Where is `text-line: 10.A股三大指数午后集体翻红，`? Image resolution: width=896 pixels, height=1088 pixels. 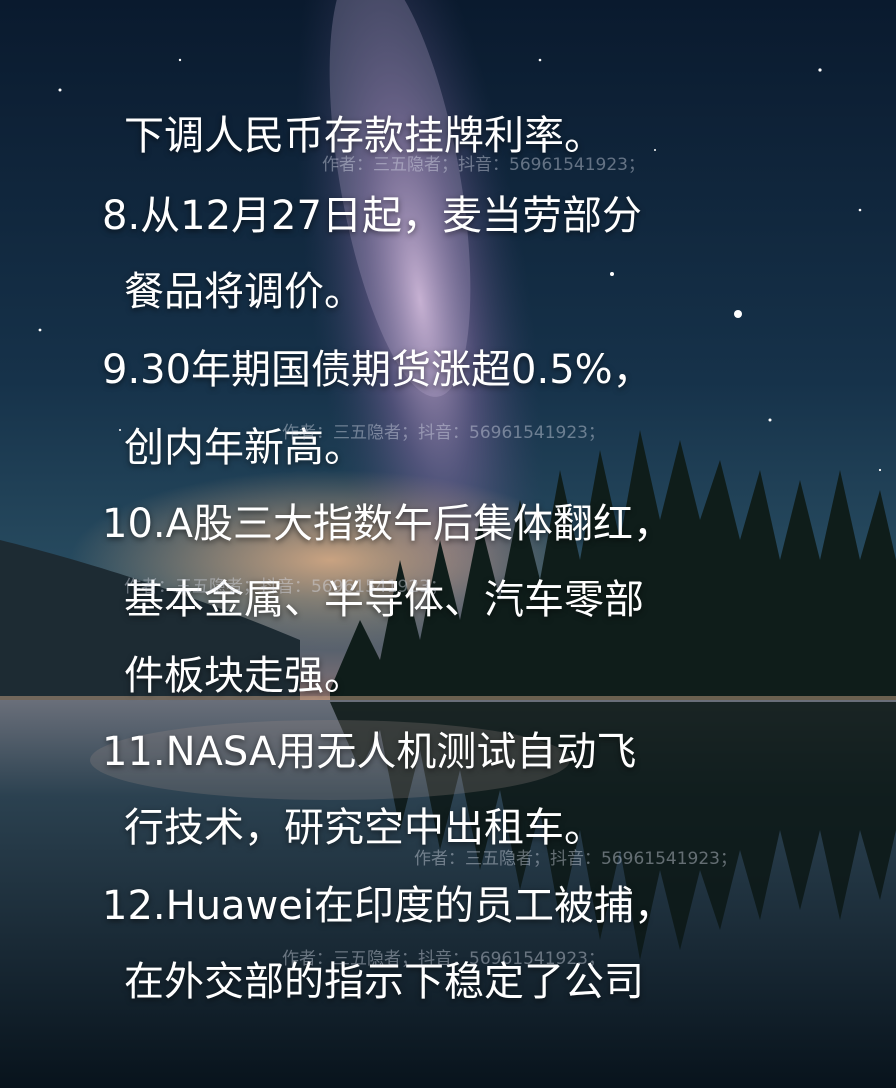
text-line: 10.A股三大指数午后集体翻红， is located at coordinates (387, 524).